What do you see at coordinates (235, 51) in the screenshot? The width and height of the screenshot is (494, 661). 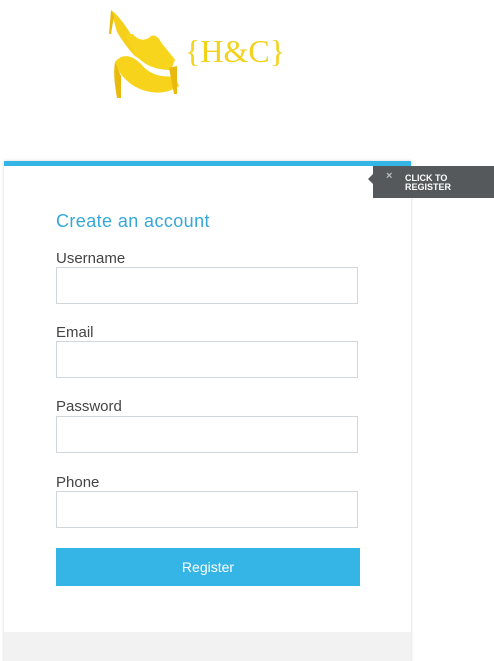 I see `brand-logo-text: {H&C}` at bounding box center [235, 51].